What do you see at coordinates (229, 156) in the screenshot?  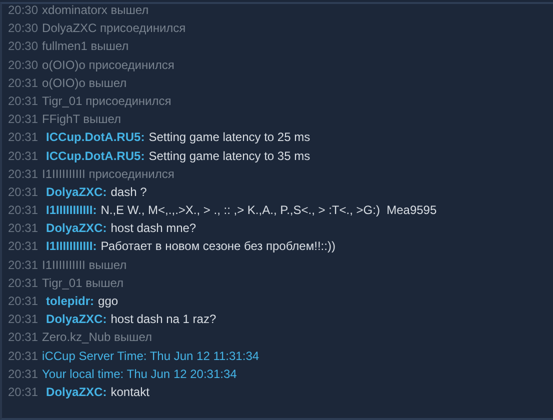 I see `message-text: Setting game latency to 35 ms` at bounding box center [229, 156].